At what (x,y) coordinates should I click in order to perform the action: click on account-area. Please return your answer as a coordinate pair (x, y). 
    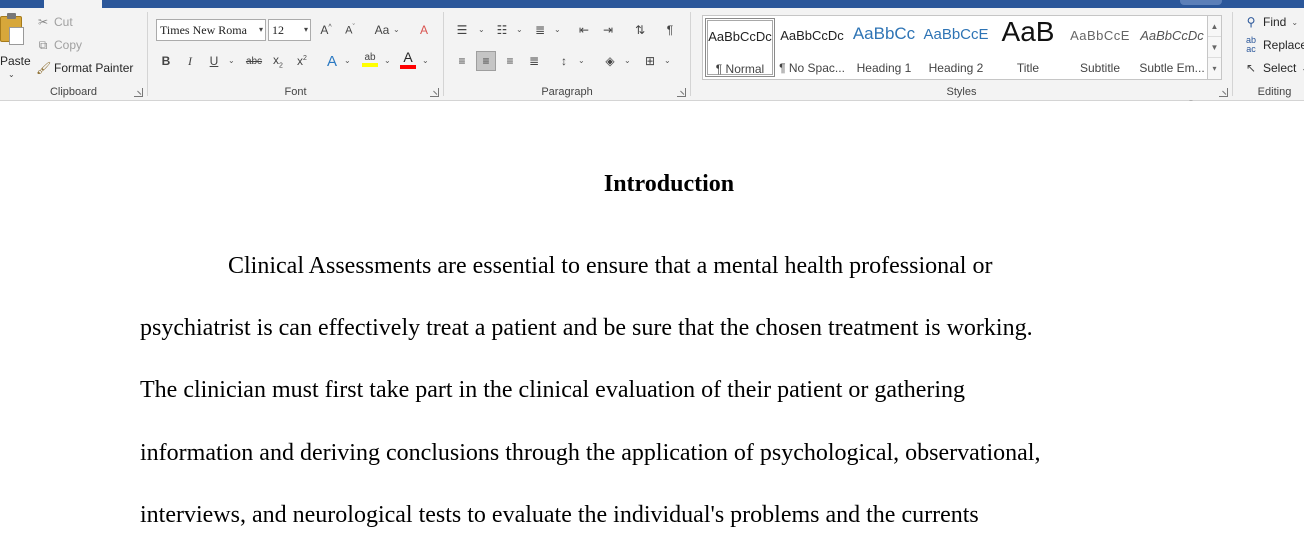
    Looking at the image, I should click on (1201, 2).